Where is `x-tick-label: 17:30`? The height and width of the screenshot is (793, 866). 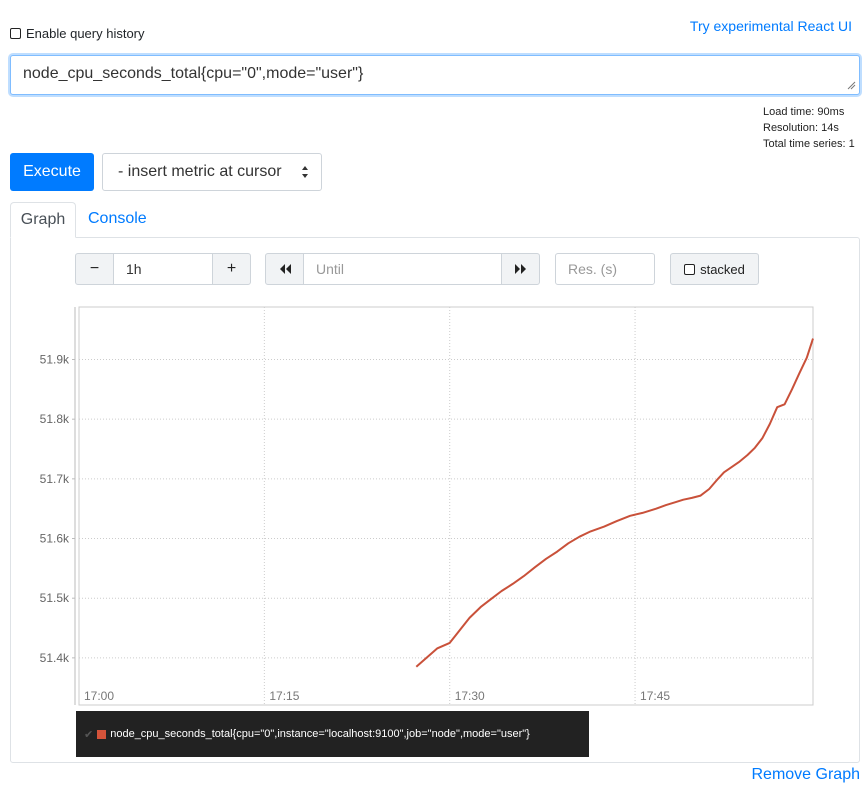
x-tick-label: 17:30 is located at coordinates (470, 696).